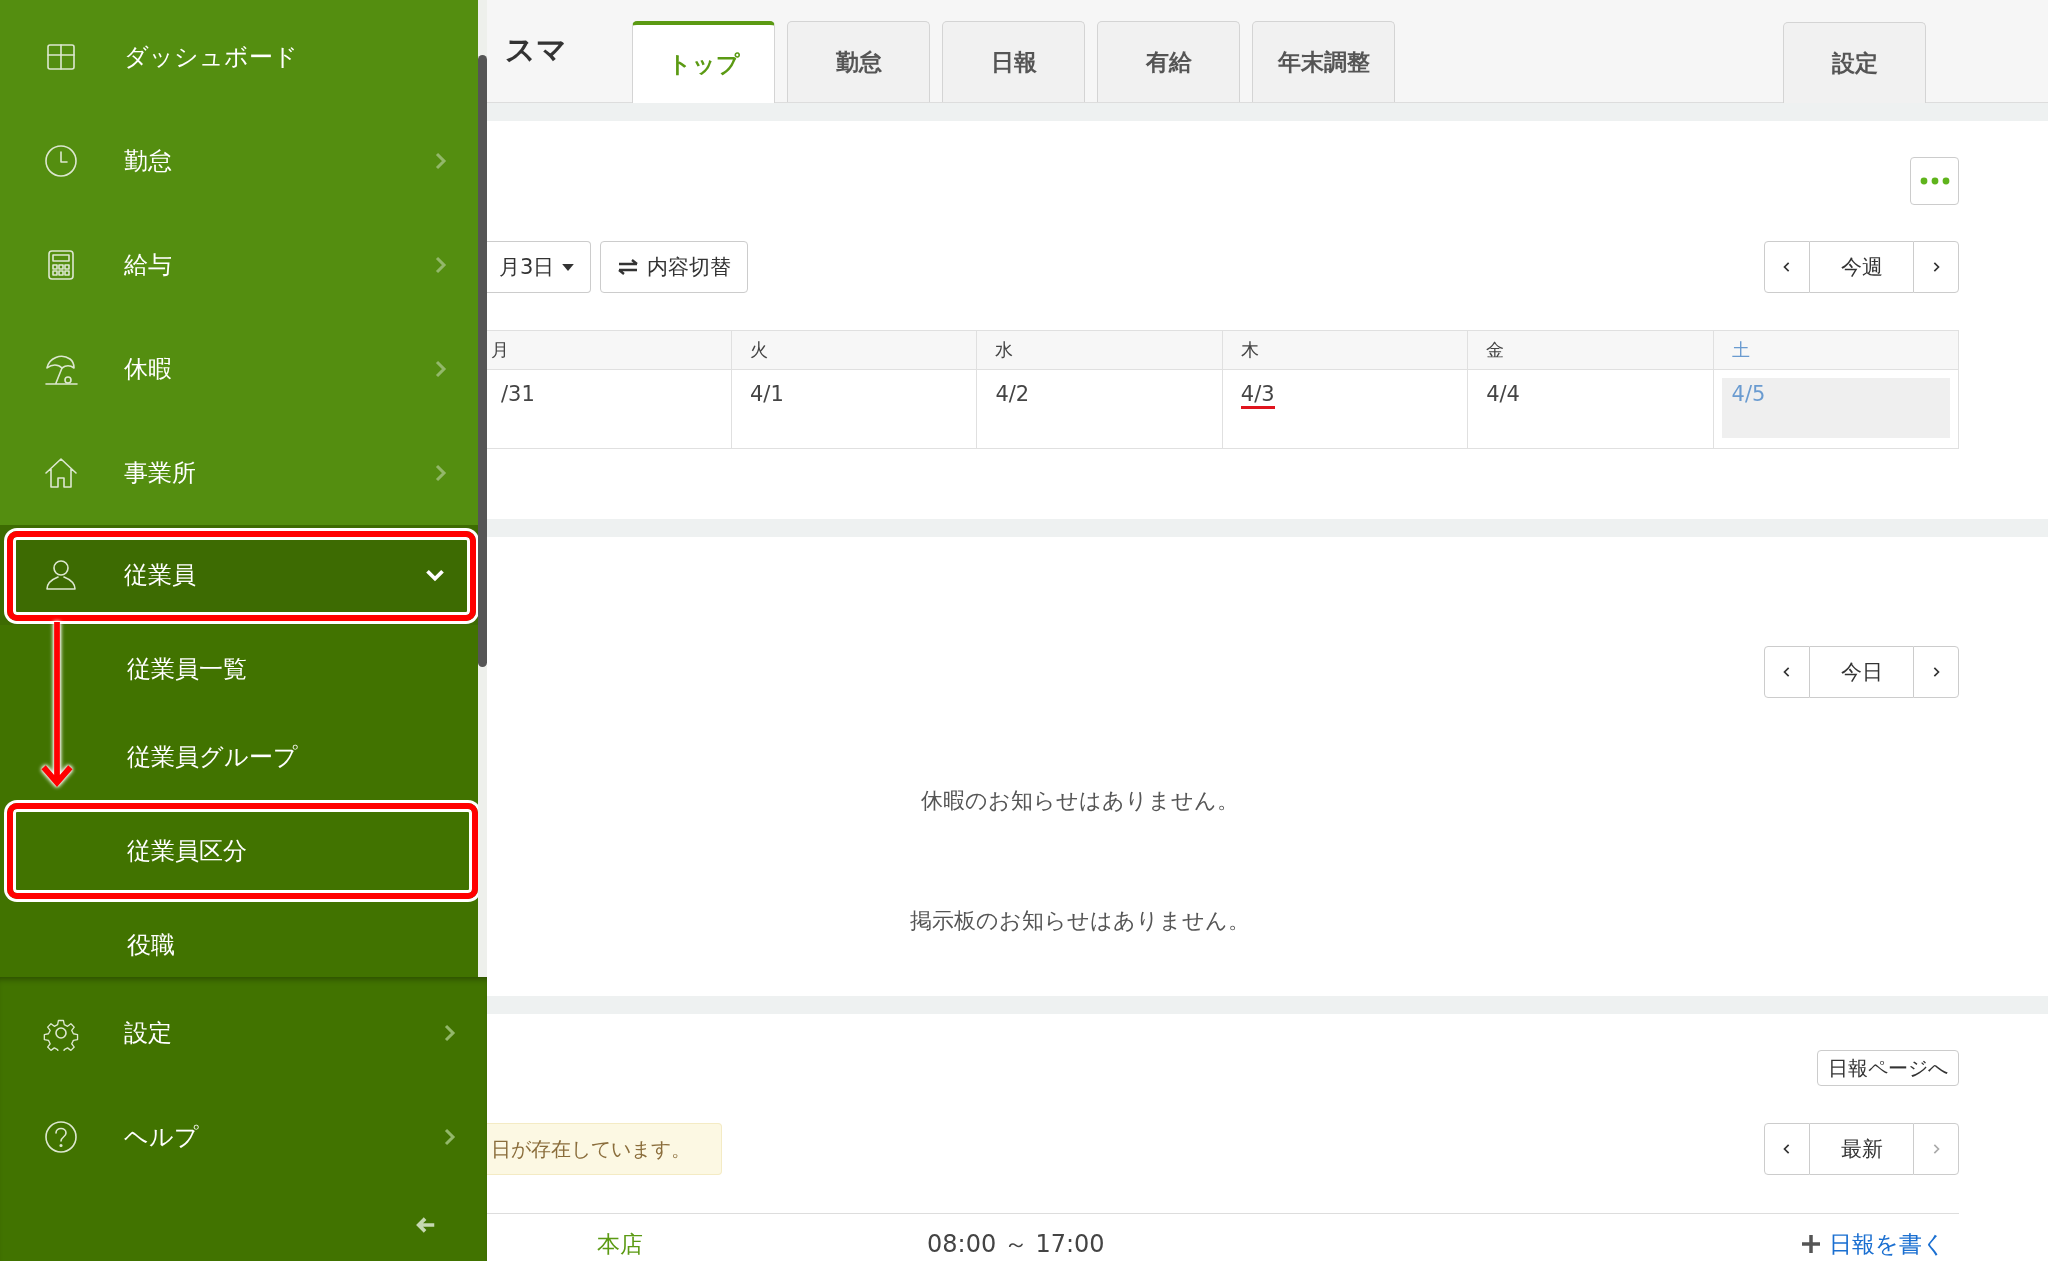 The height and width of the screenshot is (1261, 2048). What do you see at coordinates (243, 1137) in the screenshot?
I see `menu-item: ヘルプ` at bounding box center [243, 1137].